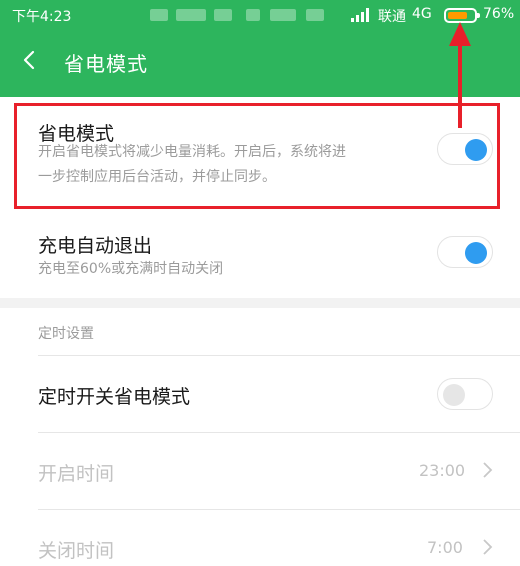 Image resolution: width=520 pixels, height=566 pixels. I want to click on schedule-toggle, so click(465, 394).